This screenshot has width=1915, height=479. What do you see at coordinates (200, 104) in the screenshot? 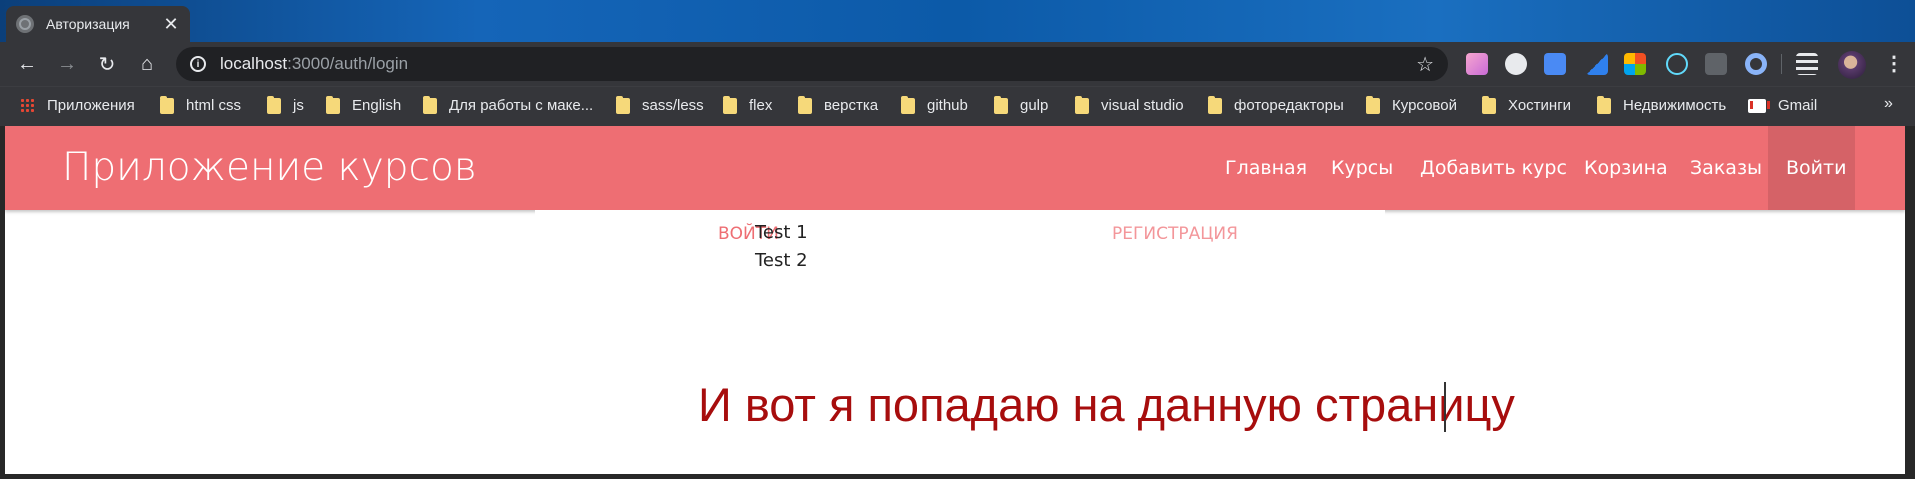
I see `bookmark-folder: html css` at bounding box center [200, 104].